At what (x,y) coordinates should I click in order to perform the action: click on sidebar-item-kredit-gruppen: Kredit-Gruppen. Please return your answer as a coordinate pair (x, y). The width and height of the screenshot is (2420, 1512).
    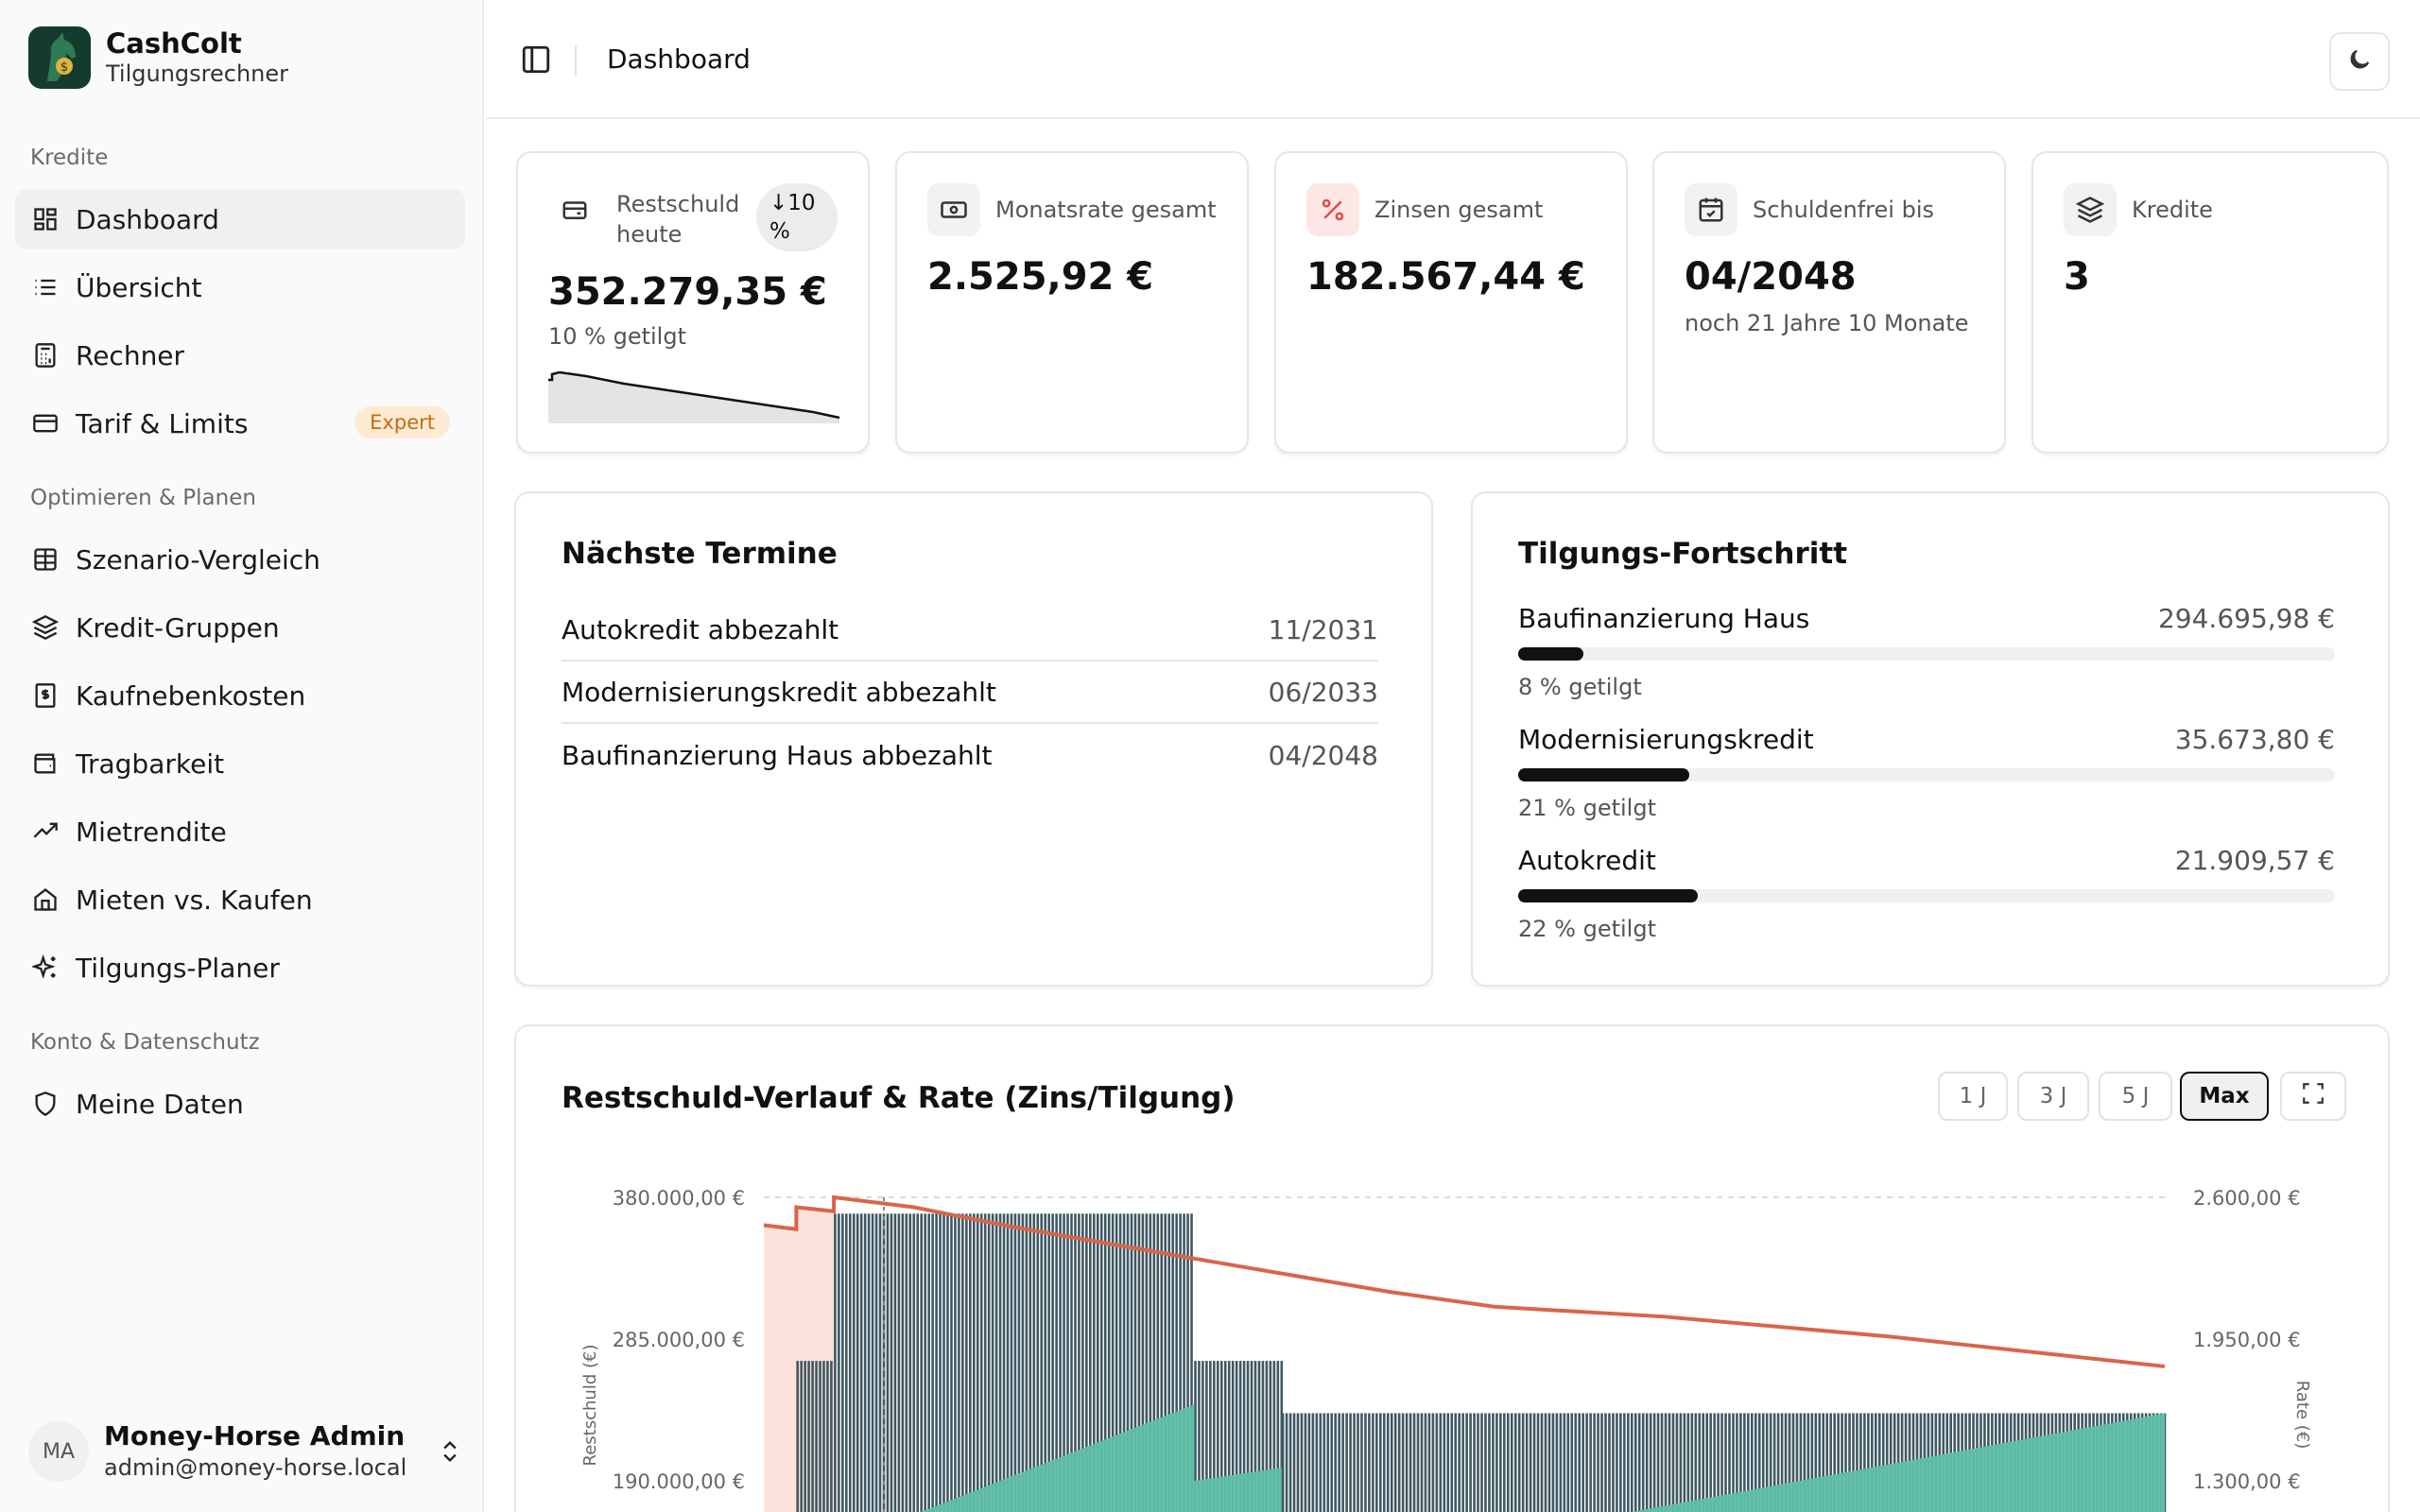
    Looking at the image, I should click on (240, 627).